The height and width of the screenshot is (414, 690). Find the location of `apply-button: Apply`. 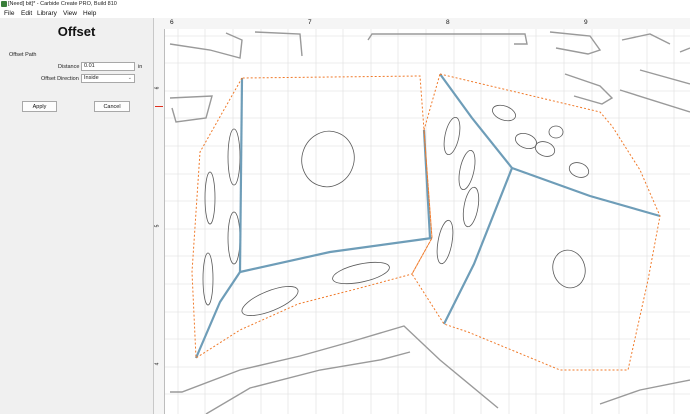

apply-button: Apply is located at coordinates (39, 106).